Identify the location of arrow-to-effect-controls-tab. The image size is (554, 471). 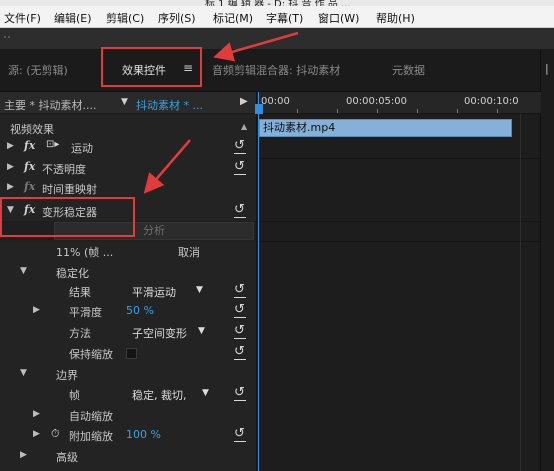
(256, 46).